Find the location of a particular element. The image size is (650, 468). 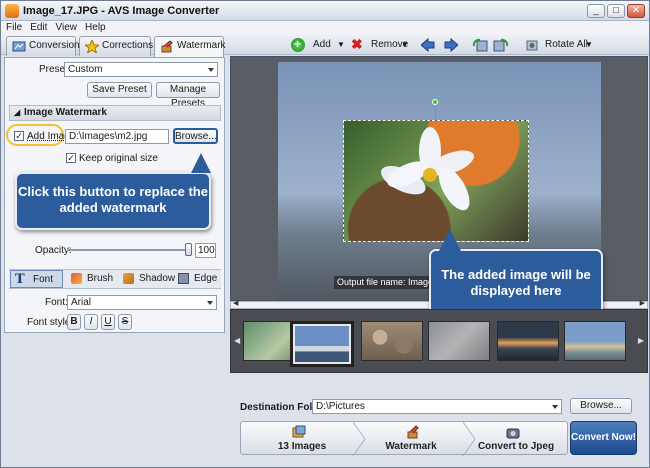

underline-button: U is located at coordinates (108, 322).